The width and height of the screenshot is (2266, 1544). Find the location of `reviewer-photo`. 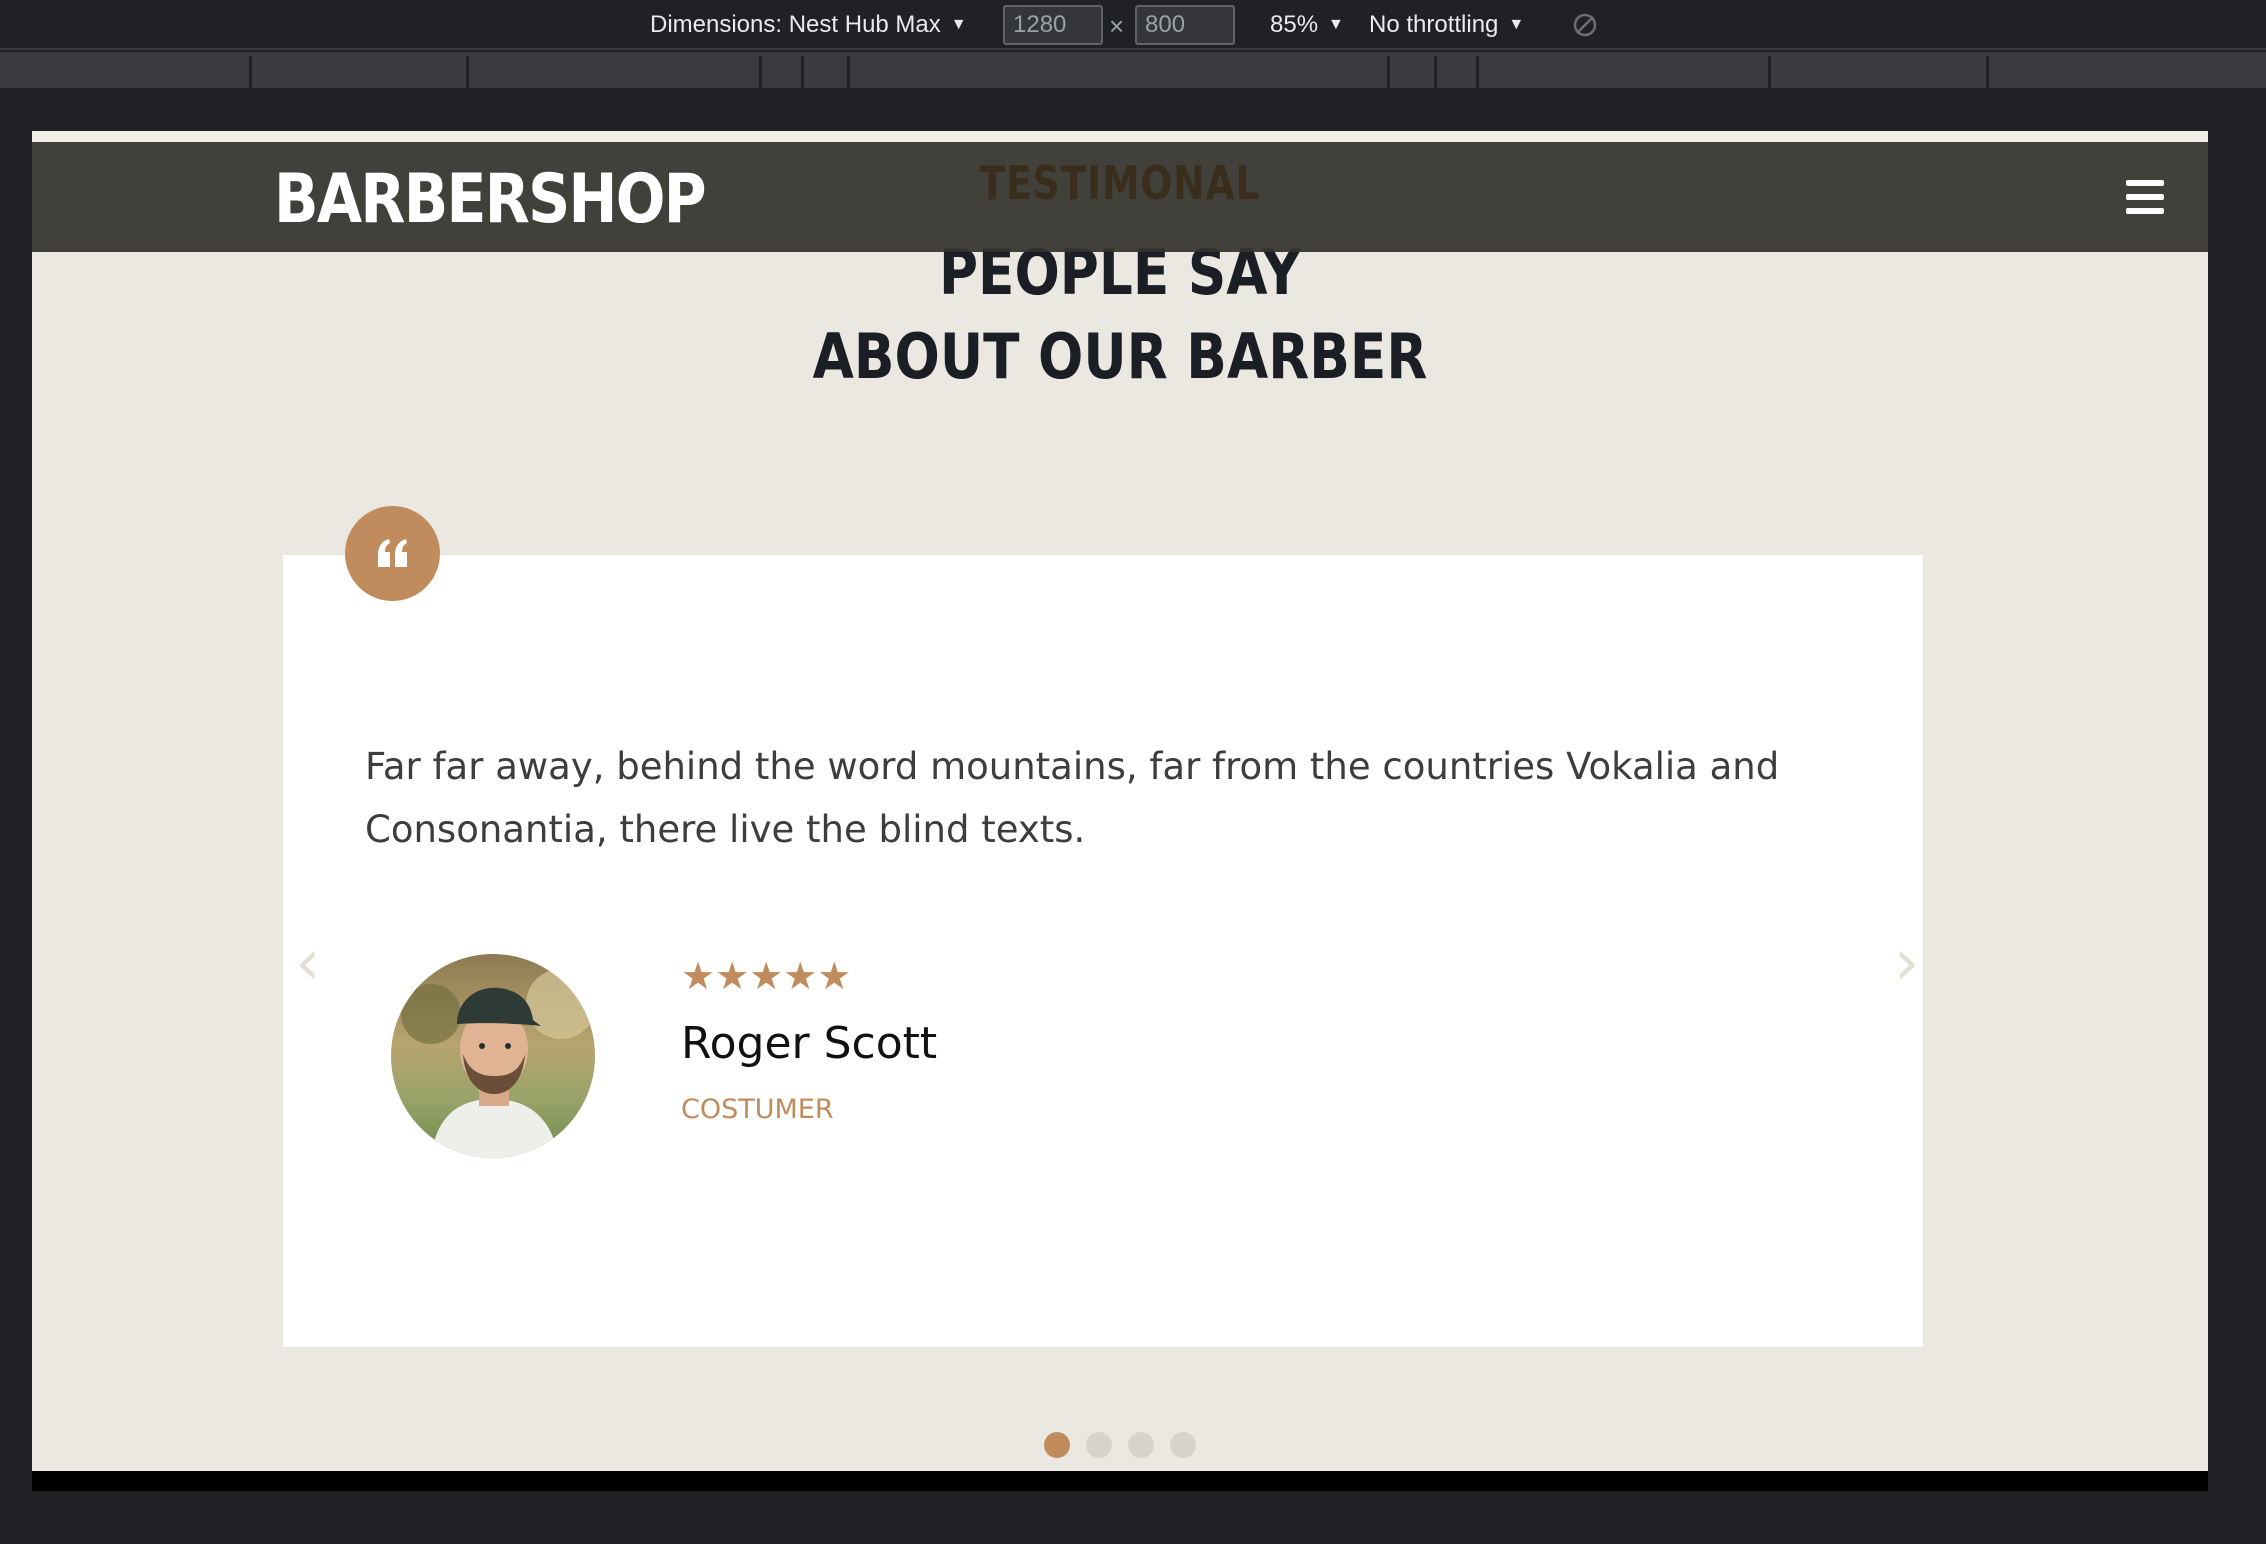

reviewer-photo is located at coordinates (493, 1056).